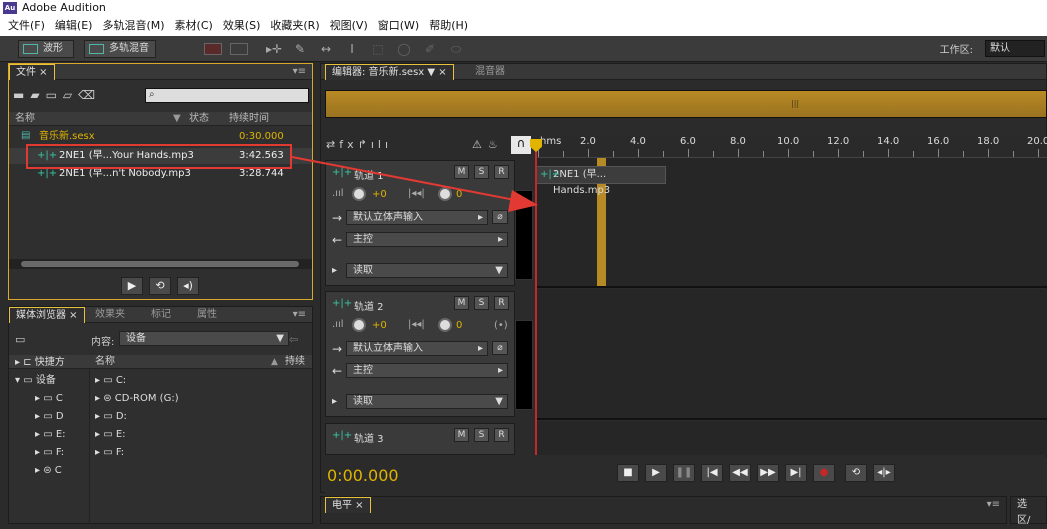  I want to click on lasso-icon: ◯, so click(404, 49).